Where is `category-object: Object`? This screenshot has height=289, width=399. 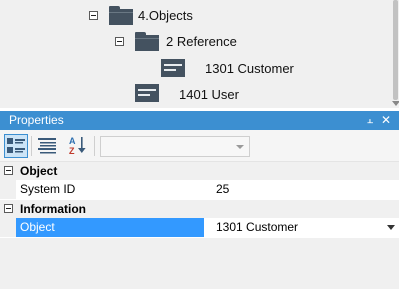
category-object: Object is located at coordinates (199, 171).